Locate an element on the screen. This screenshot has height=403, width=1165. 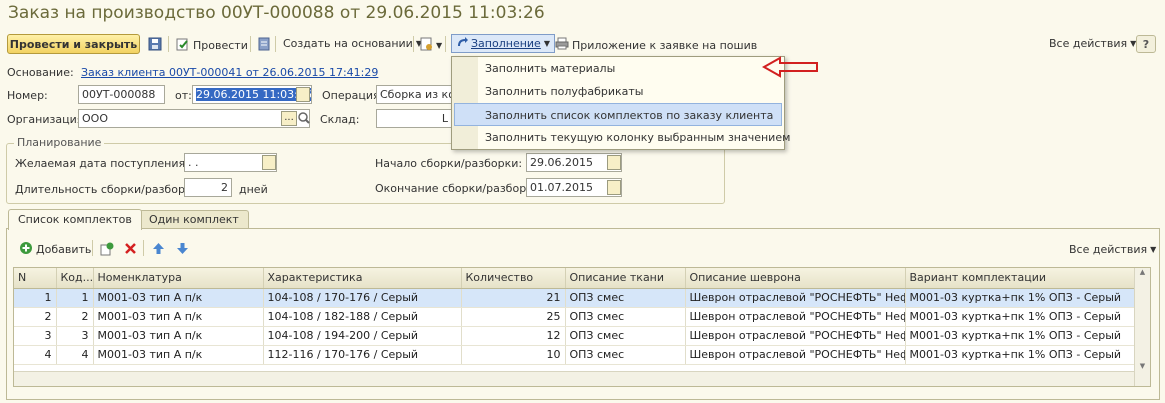
fill-menu-button: Заполнение ▼ is located at coordinates (503, 43).